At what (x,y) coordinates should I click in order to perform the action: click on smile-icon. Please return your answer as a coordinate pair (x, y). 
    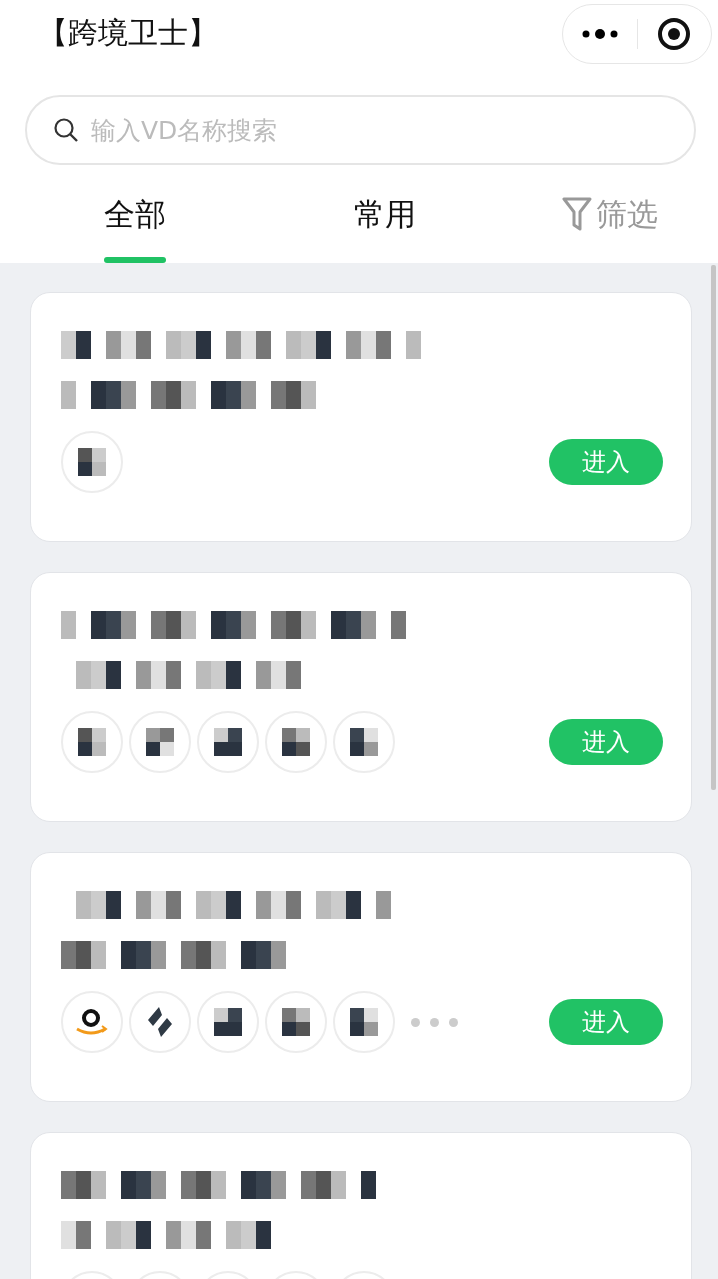
    Looking at the image, I should click on (92, 1022).